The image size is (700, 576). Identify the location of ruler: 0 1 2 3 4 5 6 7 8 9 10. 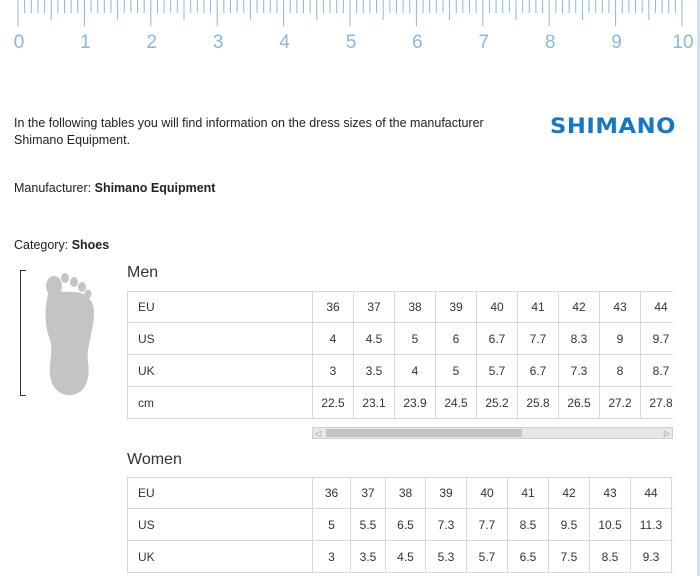
(350, 29).